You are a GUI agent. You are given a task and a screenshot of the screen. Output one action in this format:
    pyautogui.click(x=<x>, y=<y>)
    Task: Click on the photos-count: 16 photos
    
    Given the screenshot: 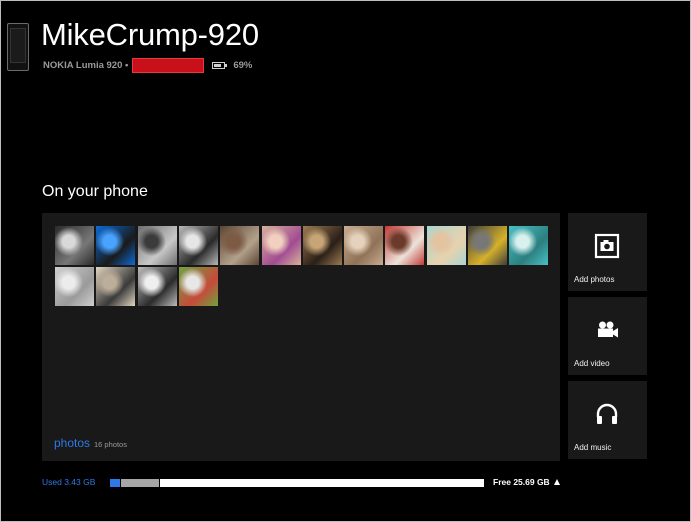 What is the action you would take?
    pyautogui.click(x=110, y=444)
    